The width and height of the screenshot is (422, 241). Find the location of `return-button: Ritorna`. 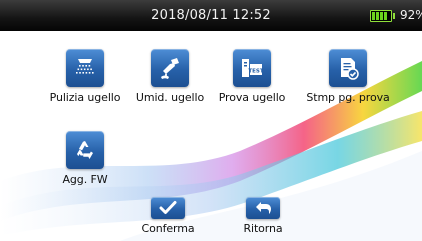

return-button: Ritorna is located at coordinates (263, 216).